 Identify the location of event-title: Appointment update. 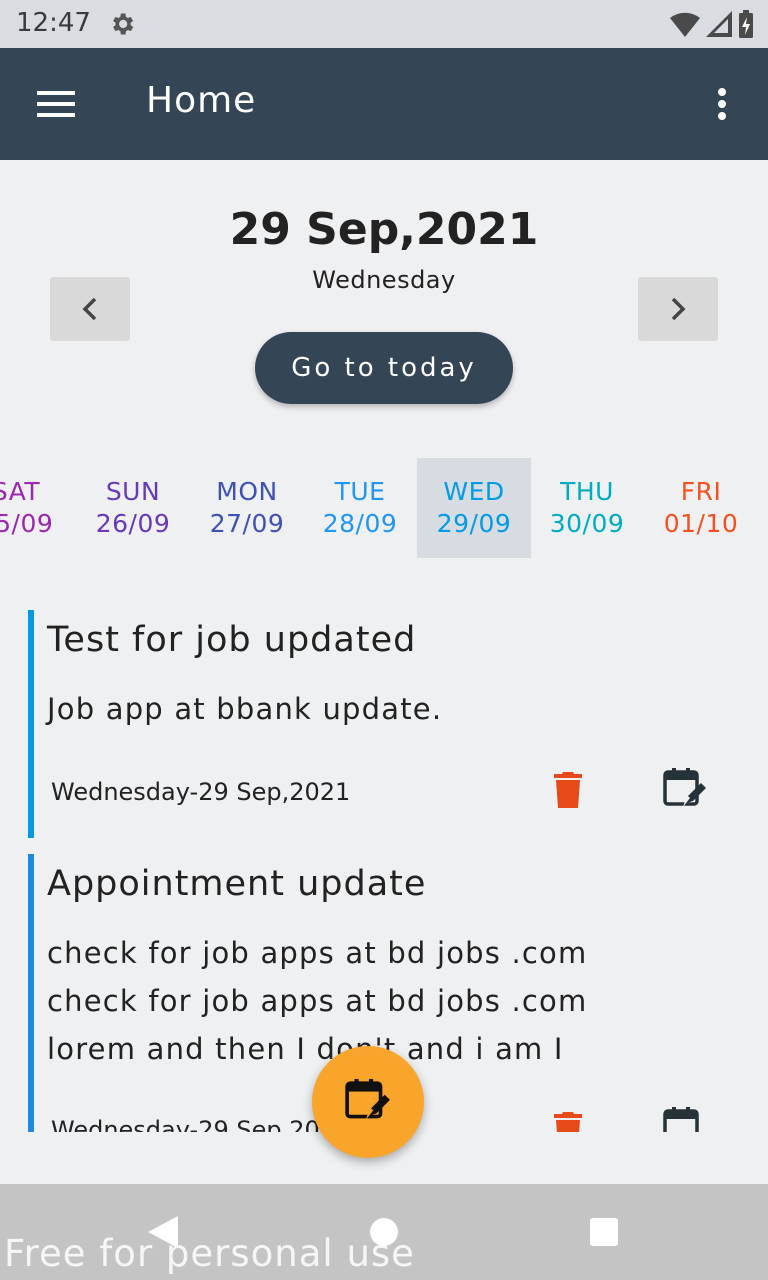
(237, 884).